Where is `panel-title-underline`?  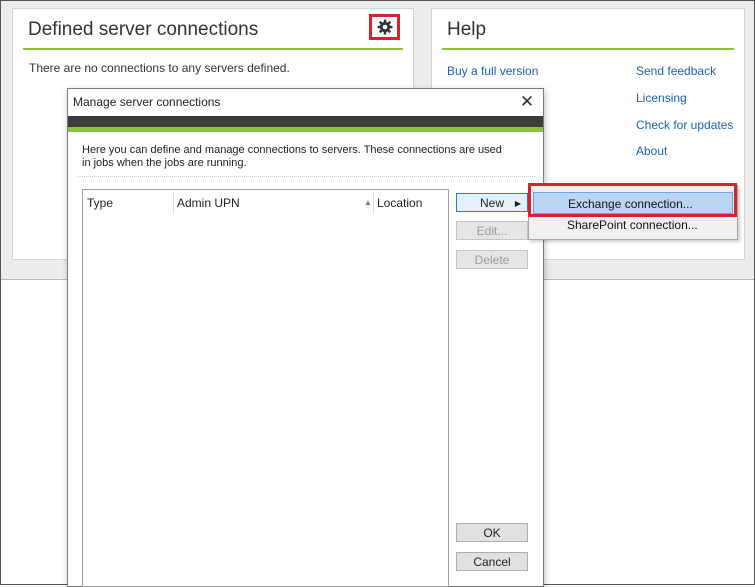
panel-title-underline is located at coordinates (213, 49).